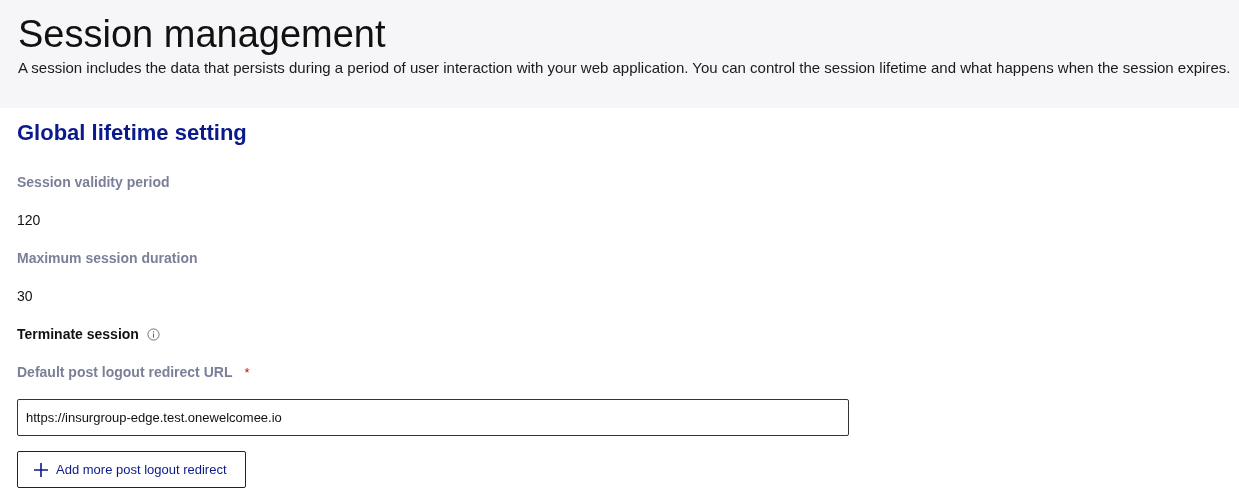  Describe the element at coordinates (107, 258) in the screenshot. I see `setting-label: Maximum session duration` at that location.